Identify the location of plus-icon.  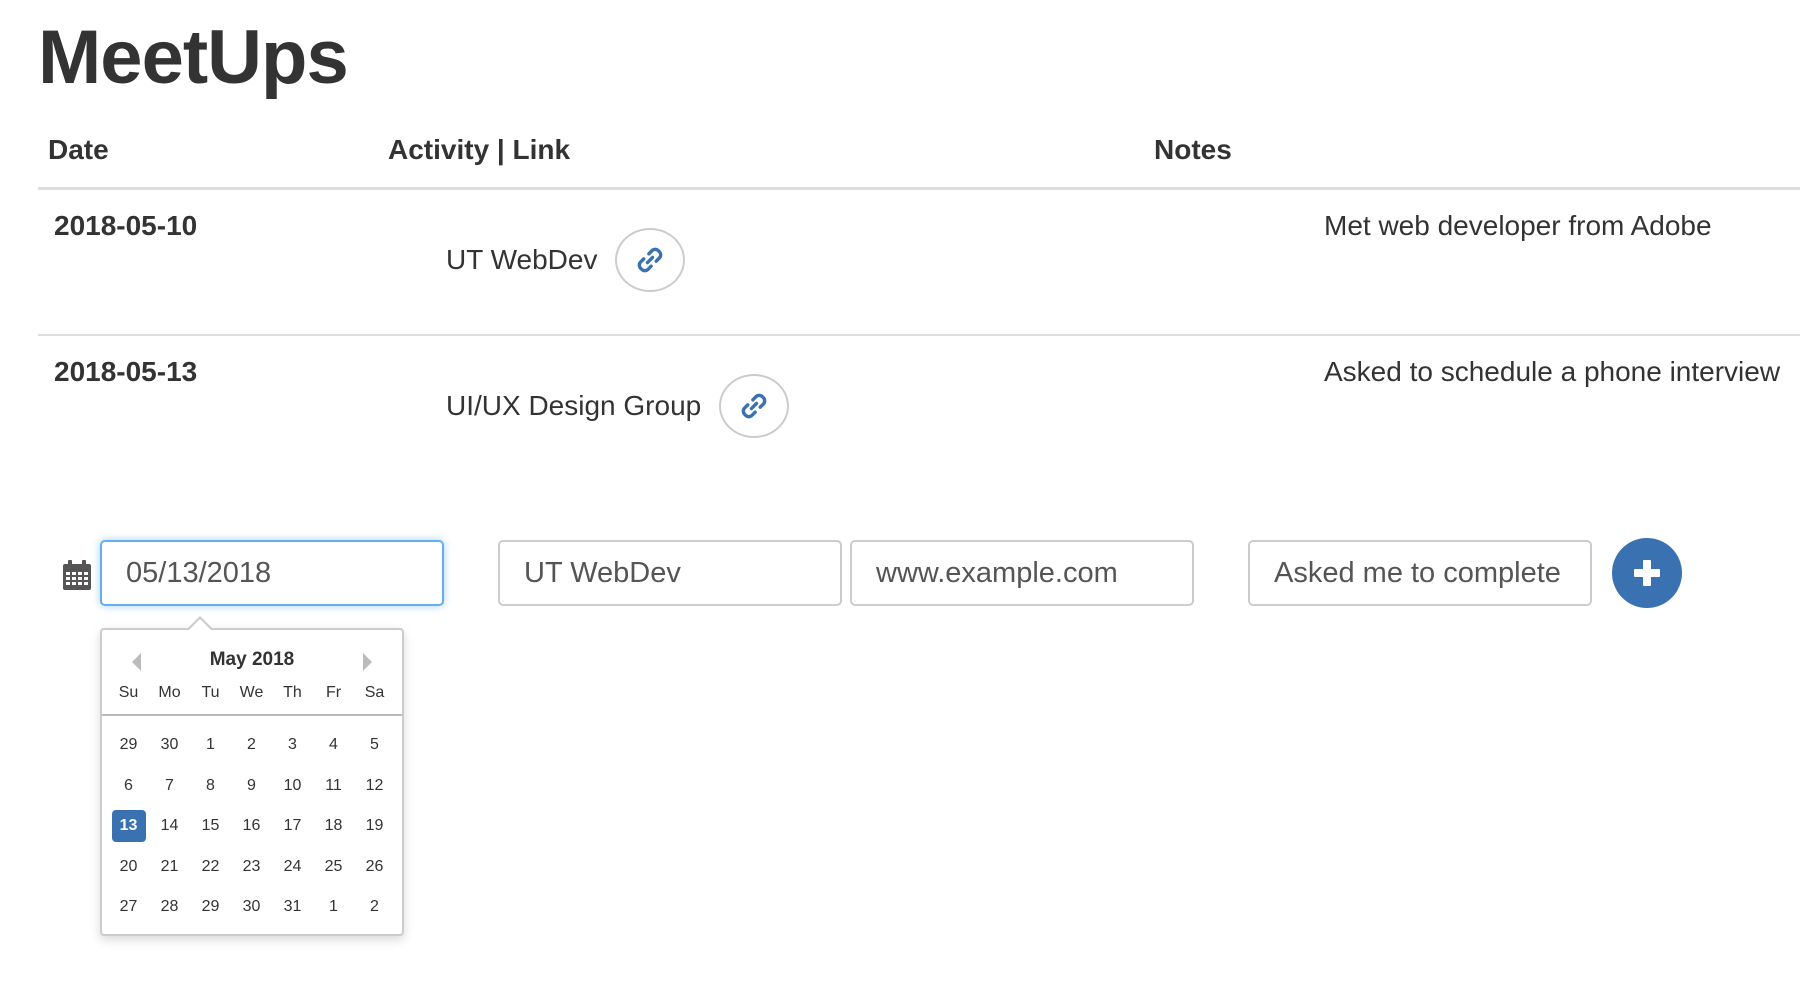
(1647, 573).